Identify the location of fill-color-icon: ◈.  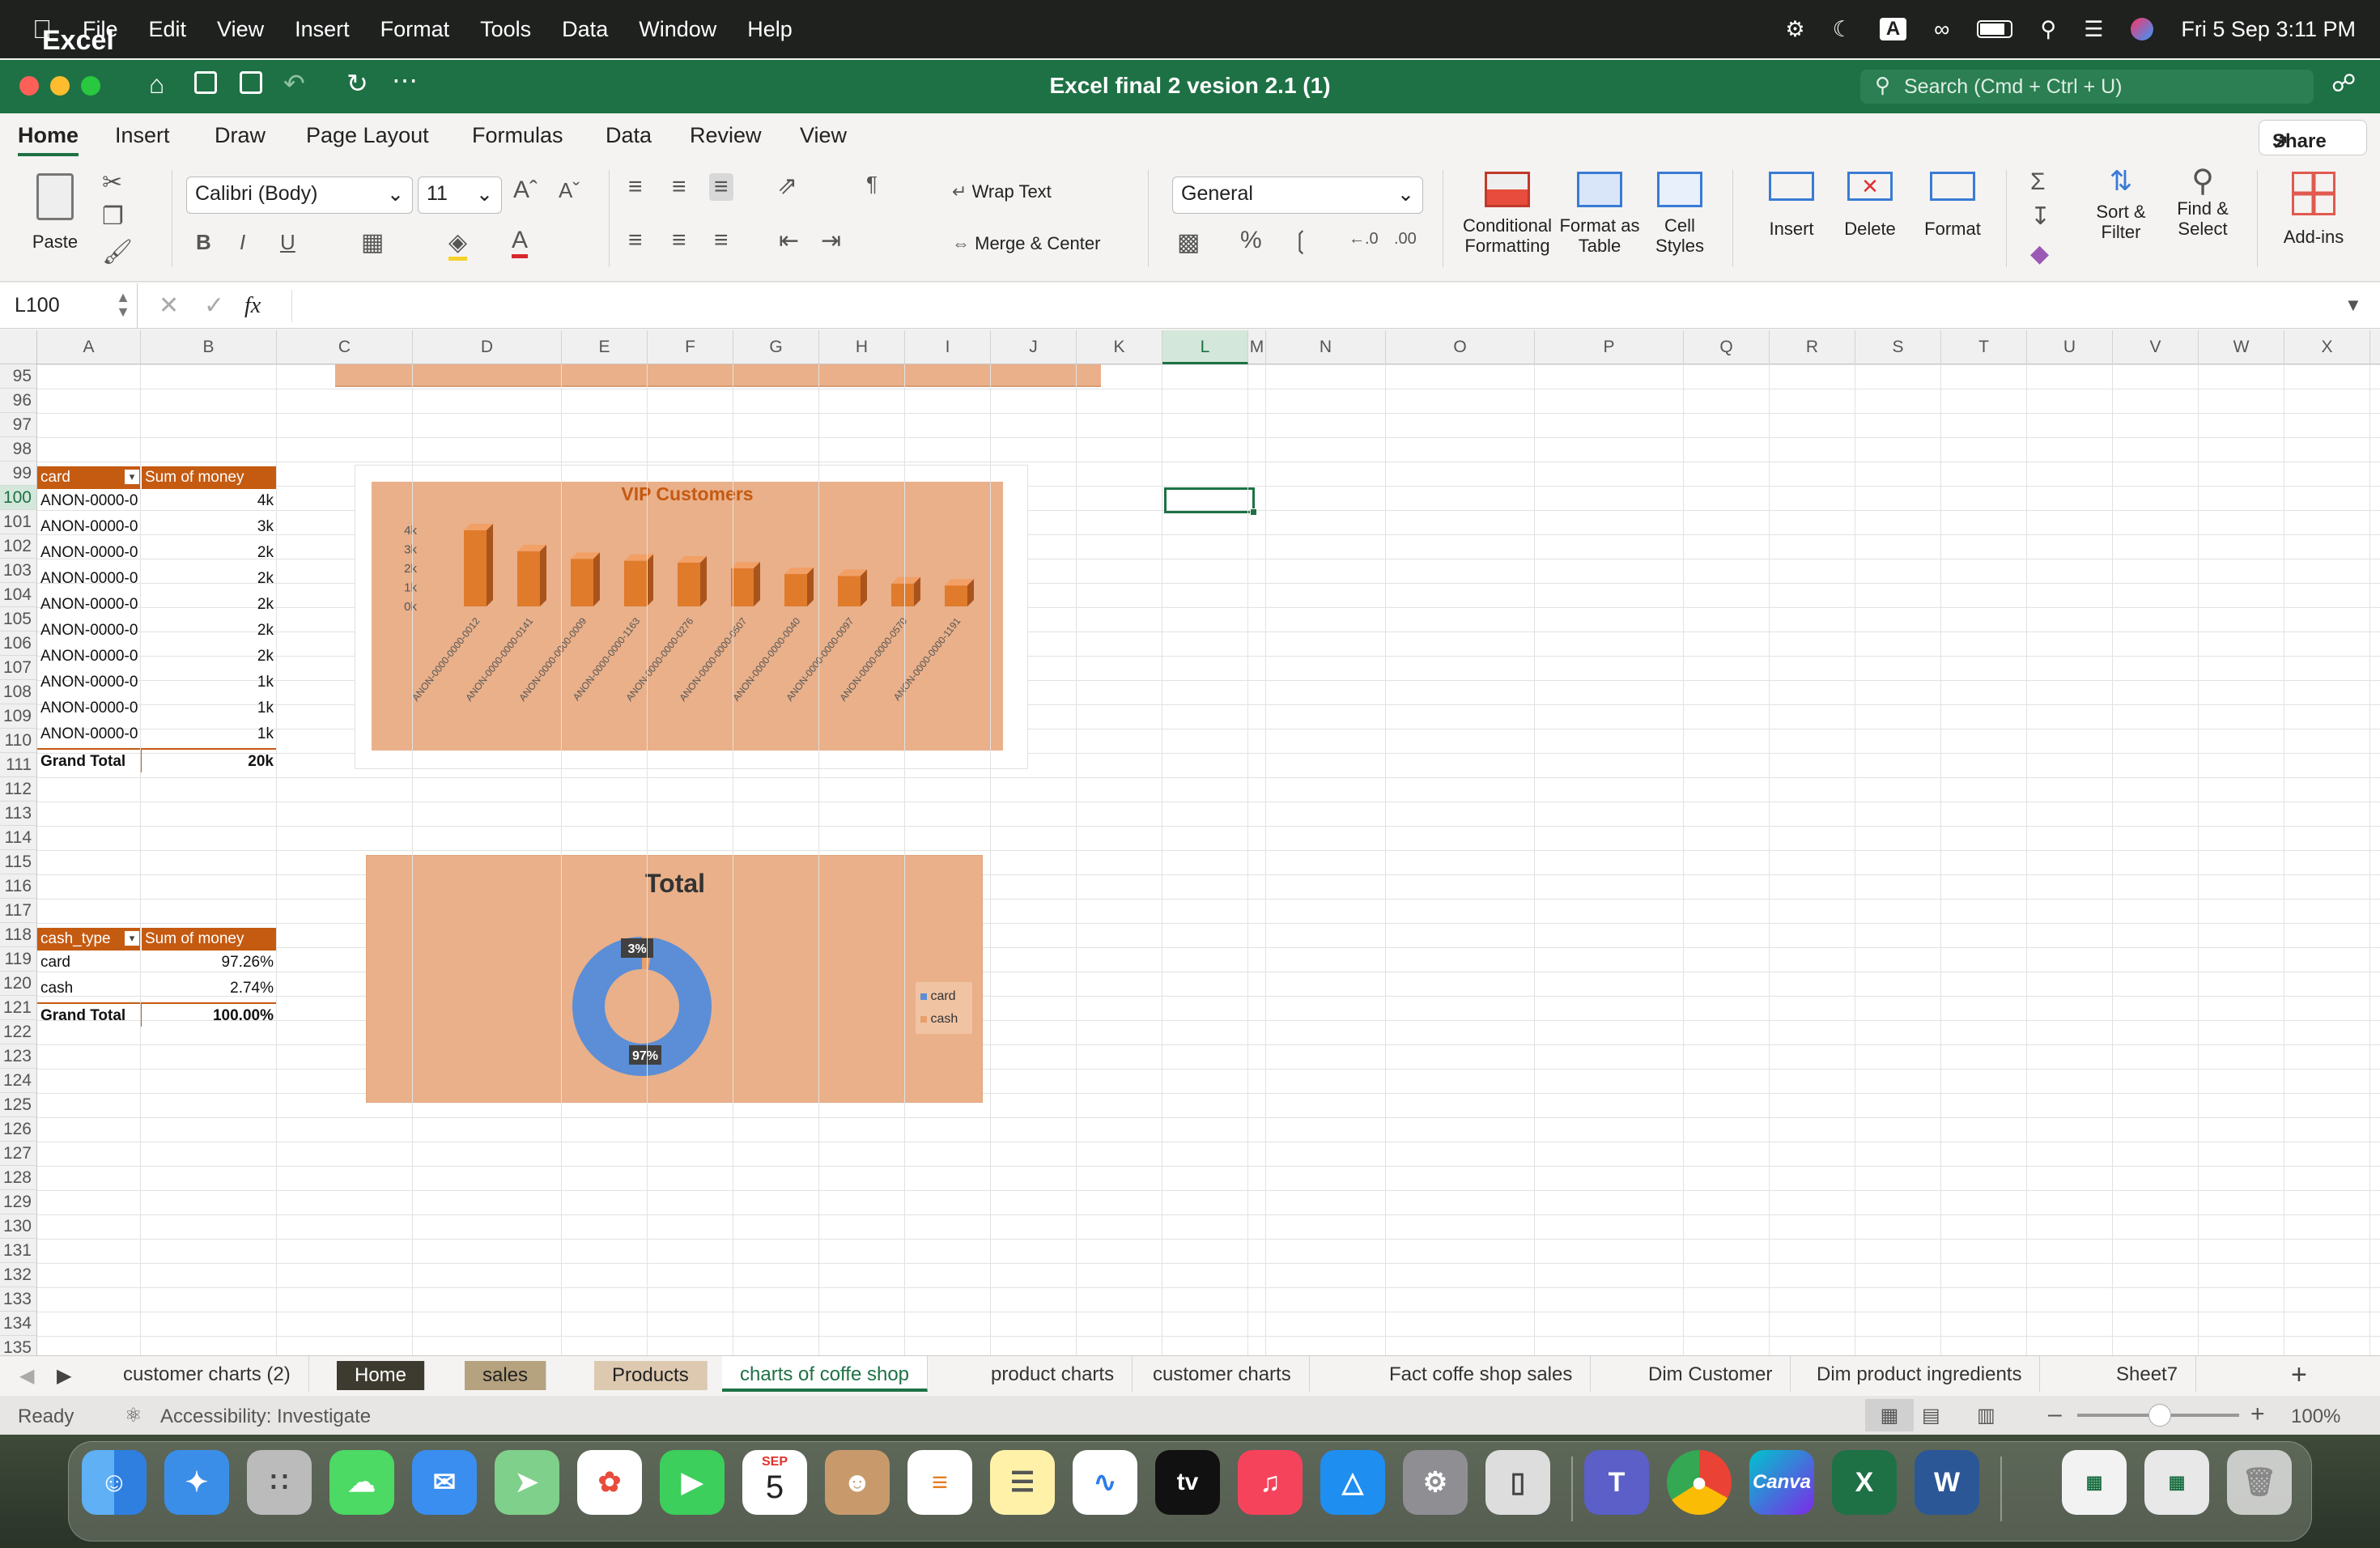
(458, 244).